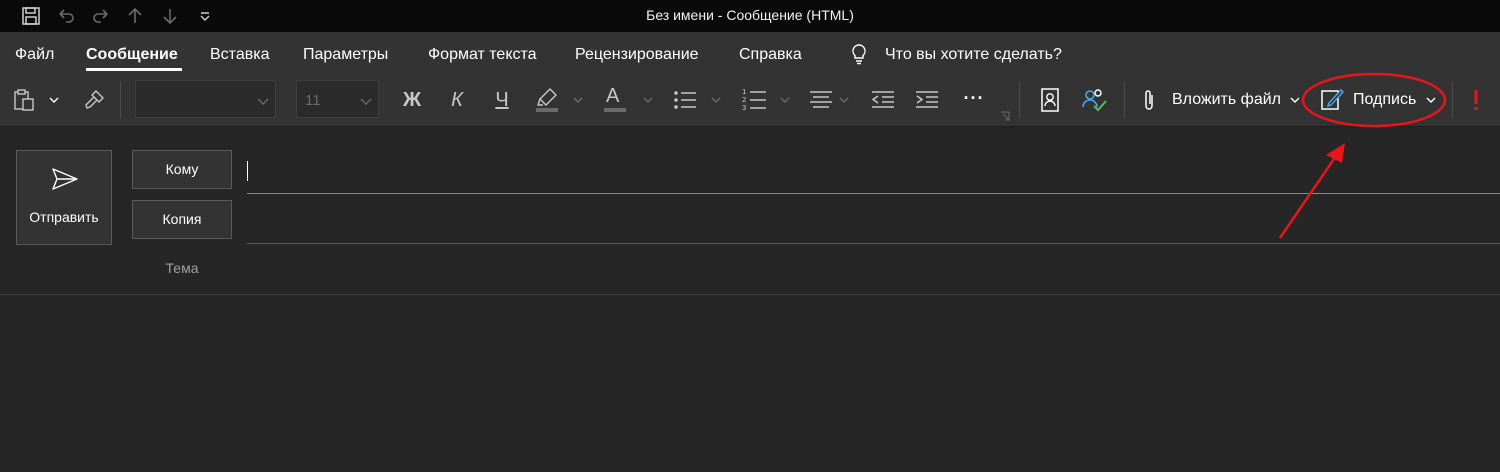 The image size is (1500, 472). What do you see at coordinates (205, 99) in the screenshot?
I see `font-name-select` at bounding box center [205, 99].